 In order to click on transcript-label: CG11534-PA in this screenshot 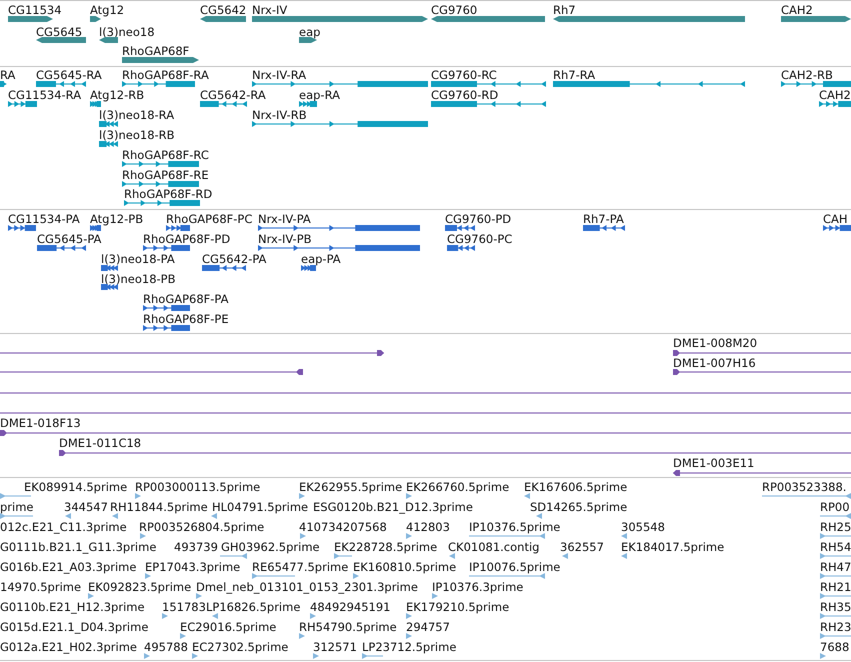, I will do `click(44, 219)`.